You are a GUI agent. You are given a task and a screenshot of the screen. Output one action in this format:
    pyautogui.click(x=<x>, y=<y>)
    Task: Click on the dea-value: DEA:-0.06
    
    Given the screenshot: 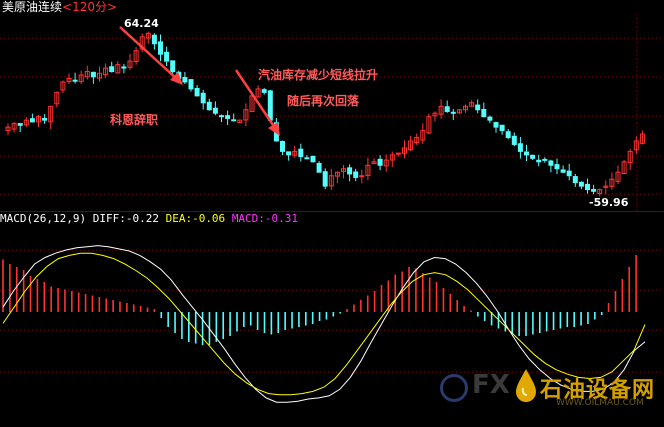 What is the action you would take?
    pyautogui.click(x=195, y=218)
    